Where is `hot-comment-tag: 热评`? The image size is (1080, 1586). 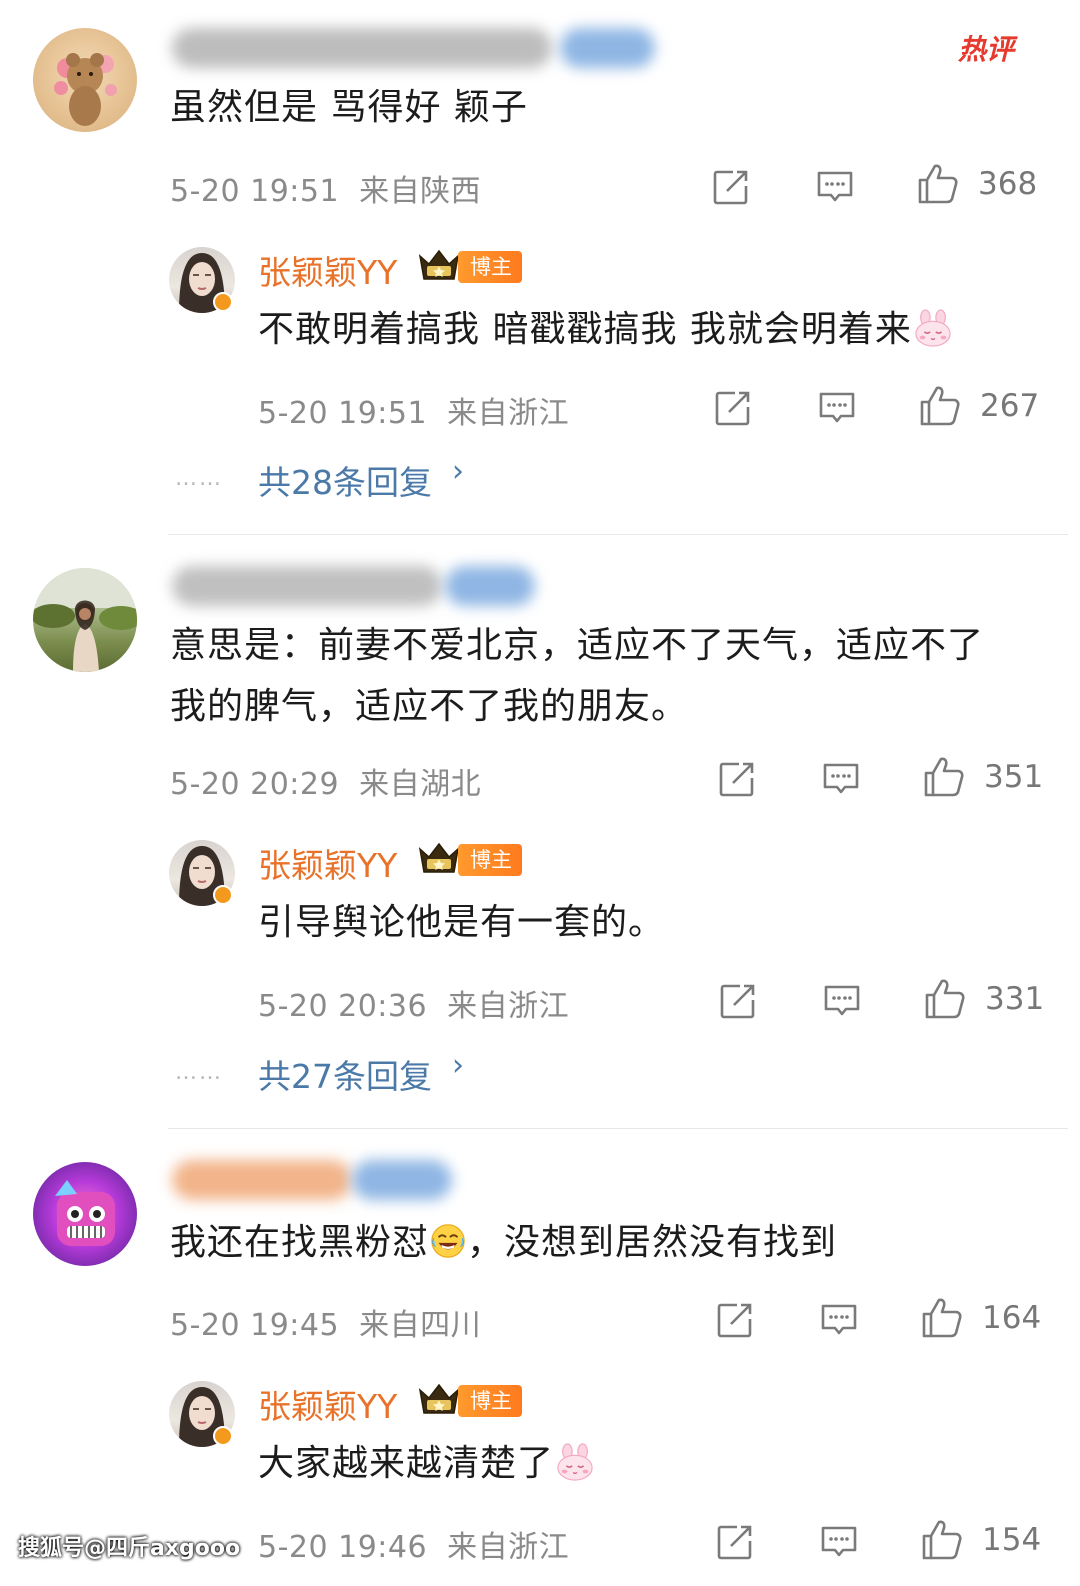 hot-comment-tag: 热评 is located at coordinates (986, 49).